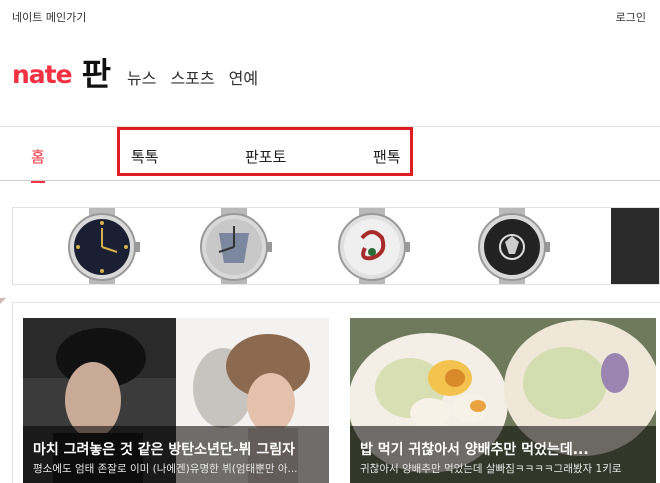 This screenshot has width=660, height=483. What do you see at coordinates (631, 17) in the screenshot?
I see `login-link: 로그인` at bounding box center [631, 17].